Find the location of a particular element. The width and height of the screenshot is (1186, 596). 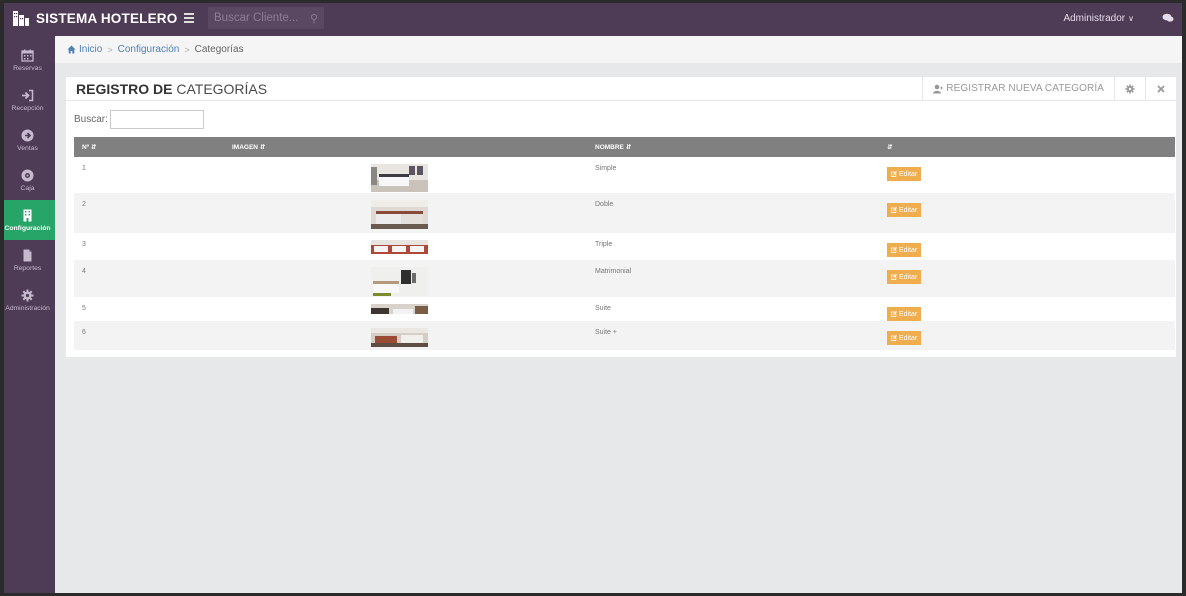

cell-name: Suite is located at coordinates (603, 308).